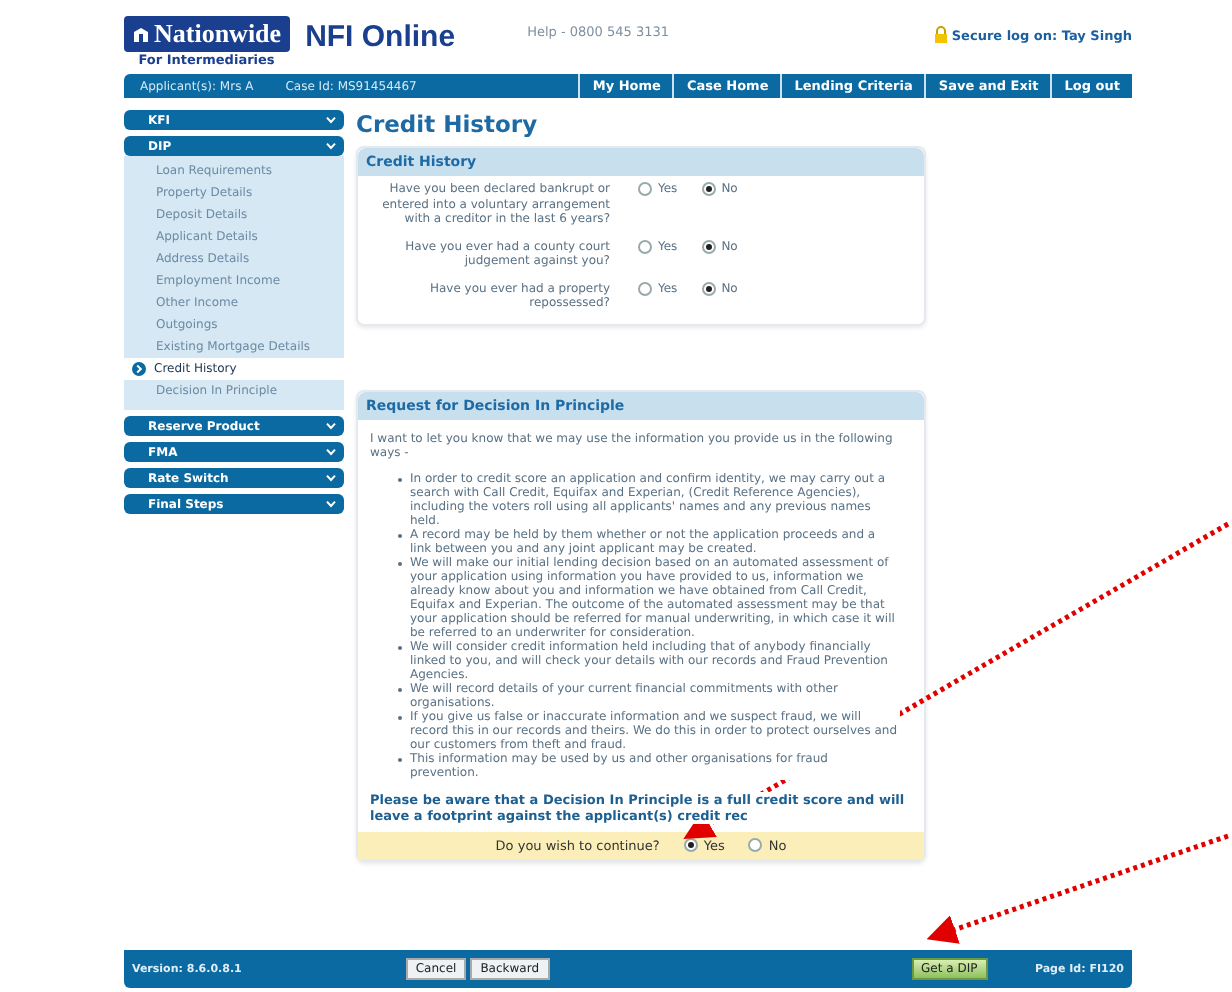 This screenshot has height=992, width=1232. I want to click on logo-icon, so click(141, 34).